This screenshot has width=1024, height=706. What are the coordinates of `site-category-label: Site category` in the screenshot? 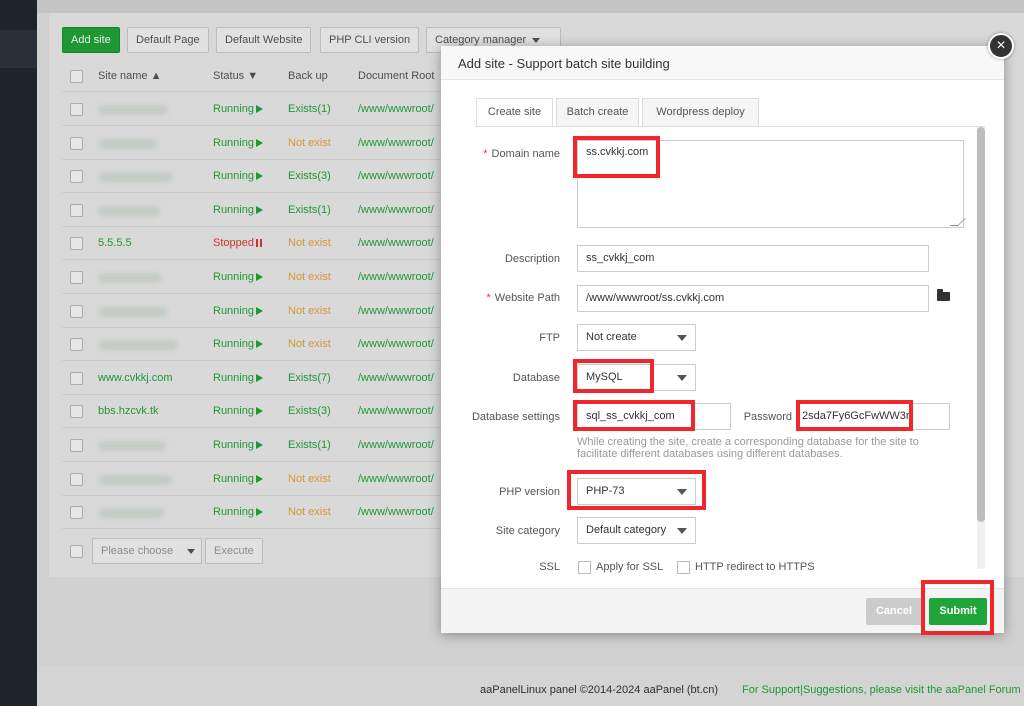 It's located at (527, 531).